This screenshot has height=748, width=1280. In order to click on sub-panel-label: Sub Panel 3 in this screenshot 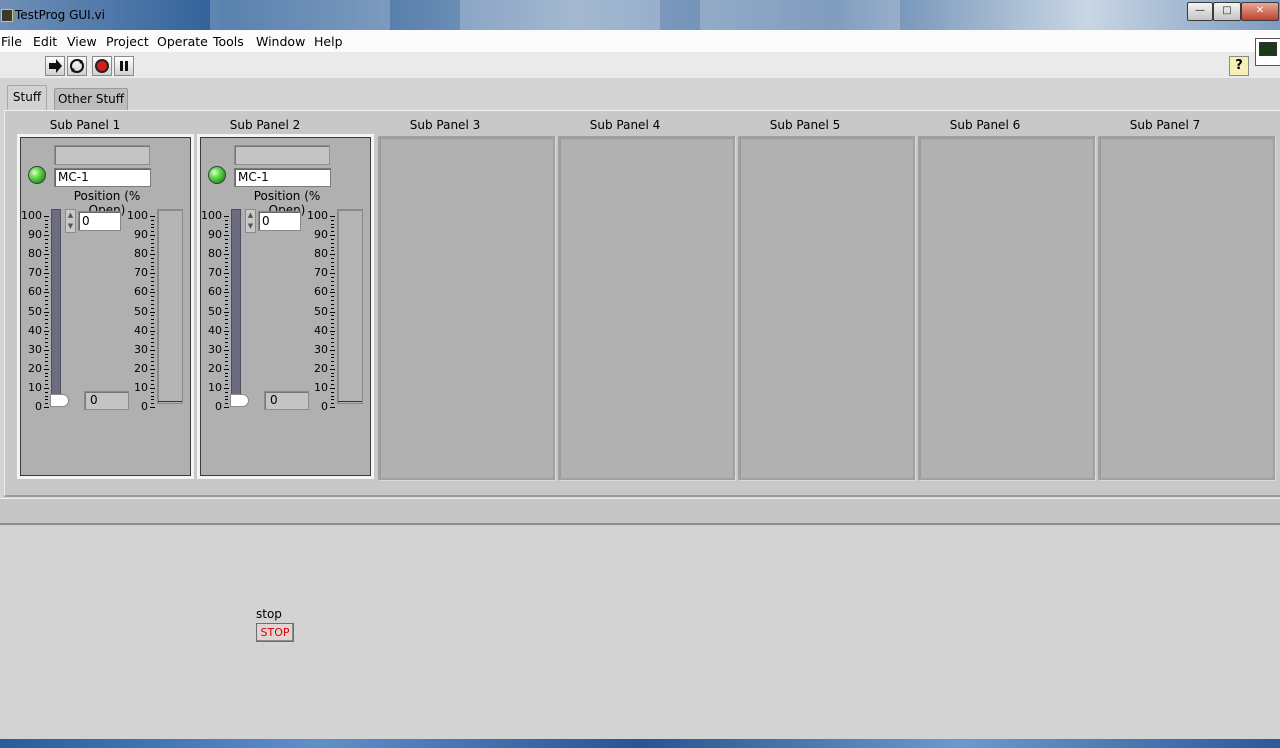, I will do `click(445, 125)`.